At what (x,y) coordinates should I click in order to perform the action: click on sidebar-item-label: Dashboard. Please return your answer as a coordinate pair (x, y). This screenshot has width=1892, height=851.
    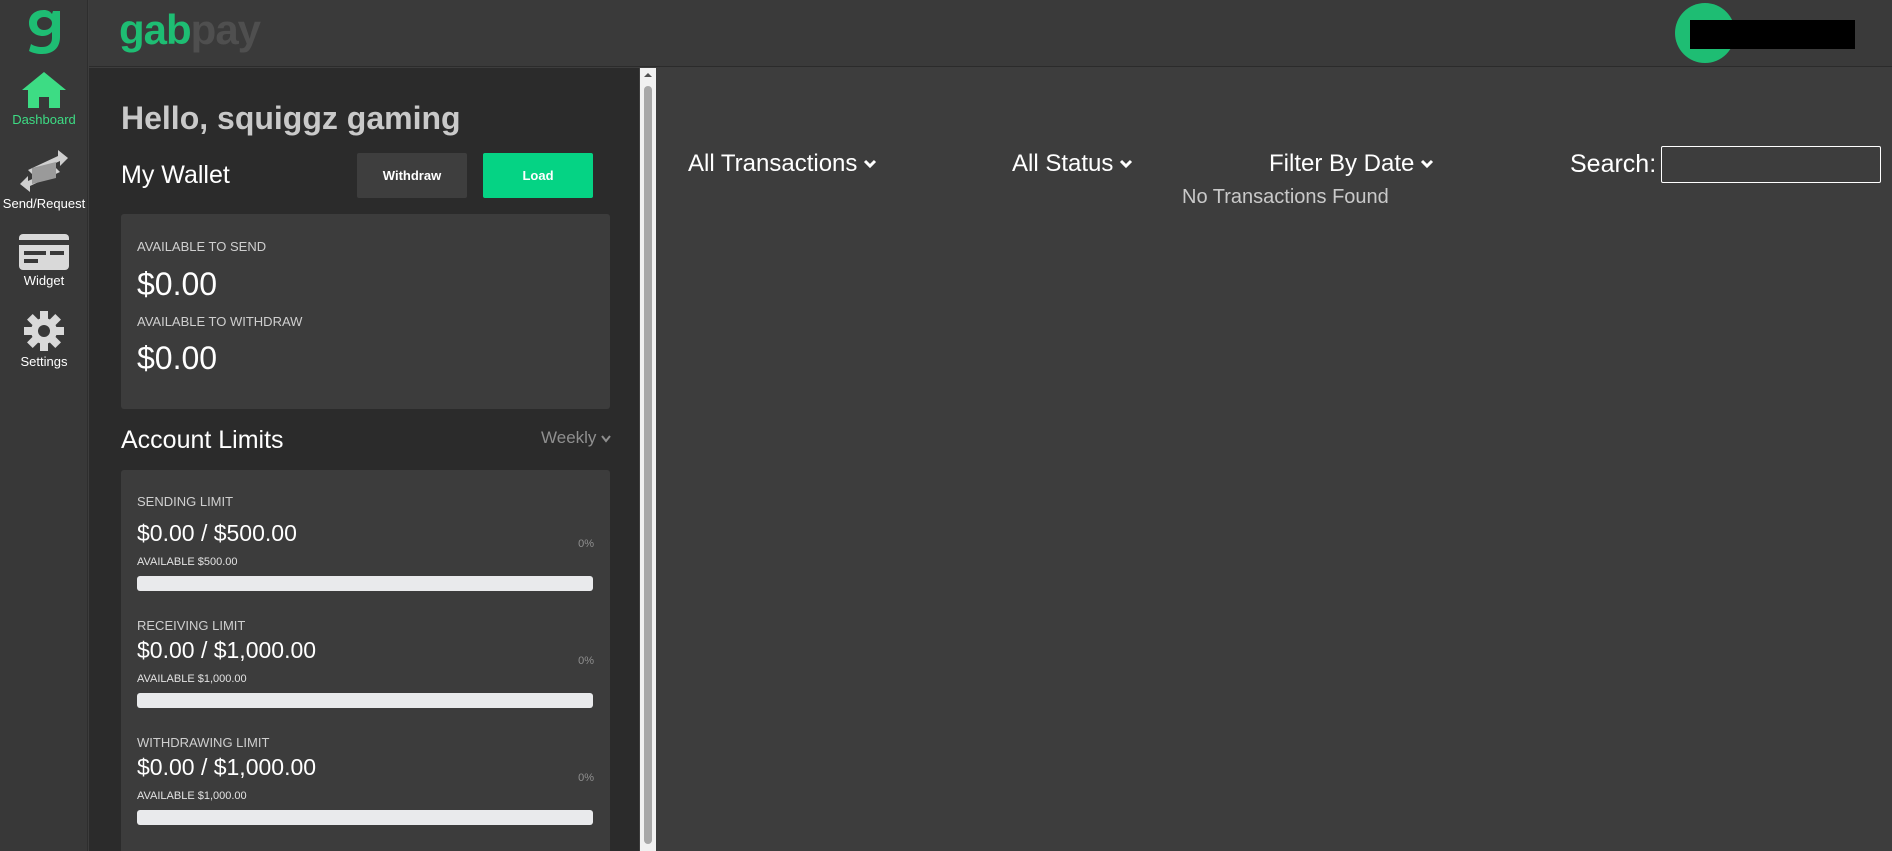
    Looking at the image, I should click on (44, 119).